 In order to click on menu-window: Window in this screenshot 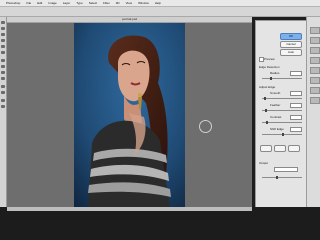, I will do `click(143, 3)`.